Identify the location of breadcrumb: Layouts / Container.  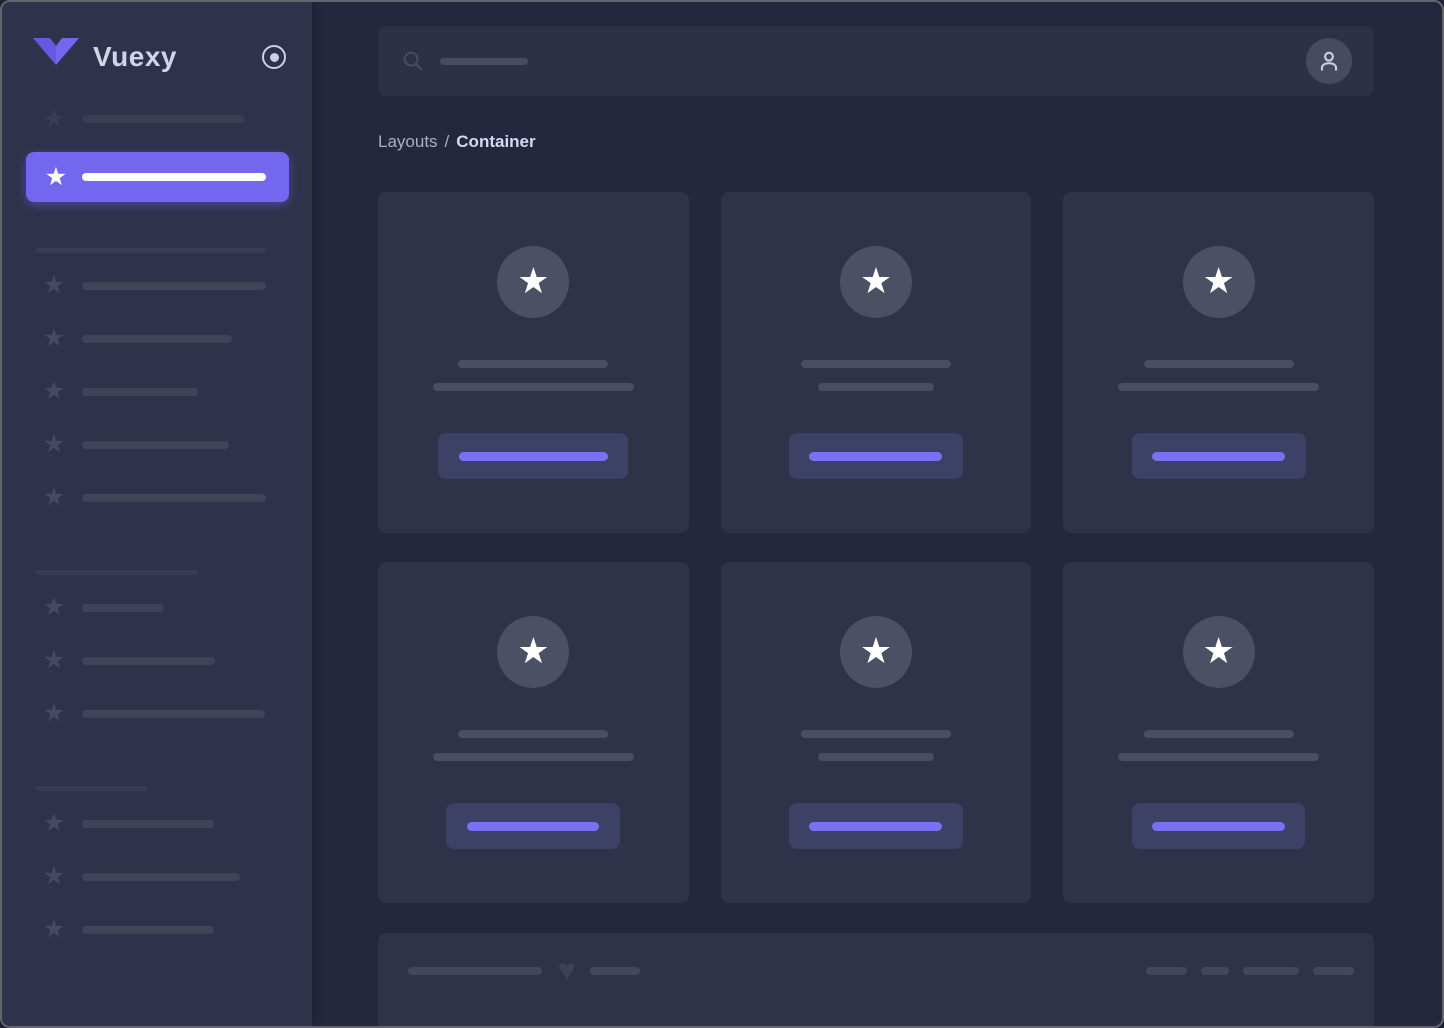
(876, 142).